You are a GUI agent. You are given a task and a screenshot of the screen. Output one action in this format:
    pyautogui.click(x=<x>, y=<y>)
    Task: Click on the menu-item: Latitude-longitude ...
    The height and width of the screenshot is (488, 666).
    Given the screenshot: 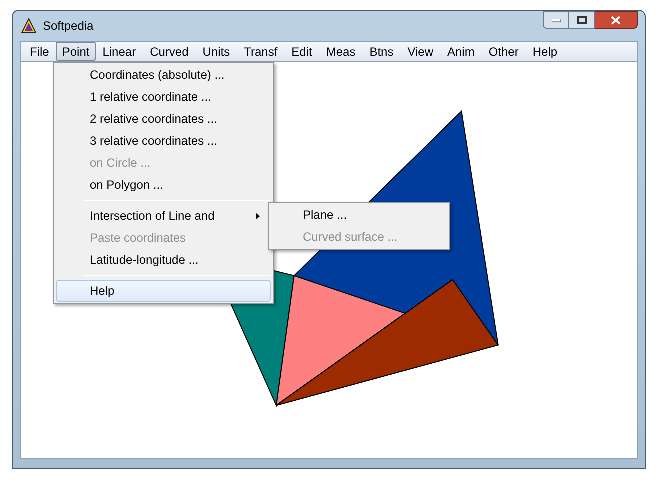 What is the action you would take?
    pyautogui.click(x=163, y=260)
    